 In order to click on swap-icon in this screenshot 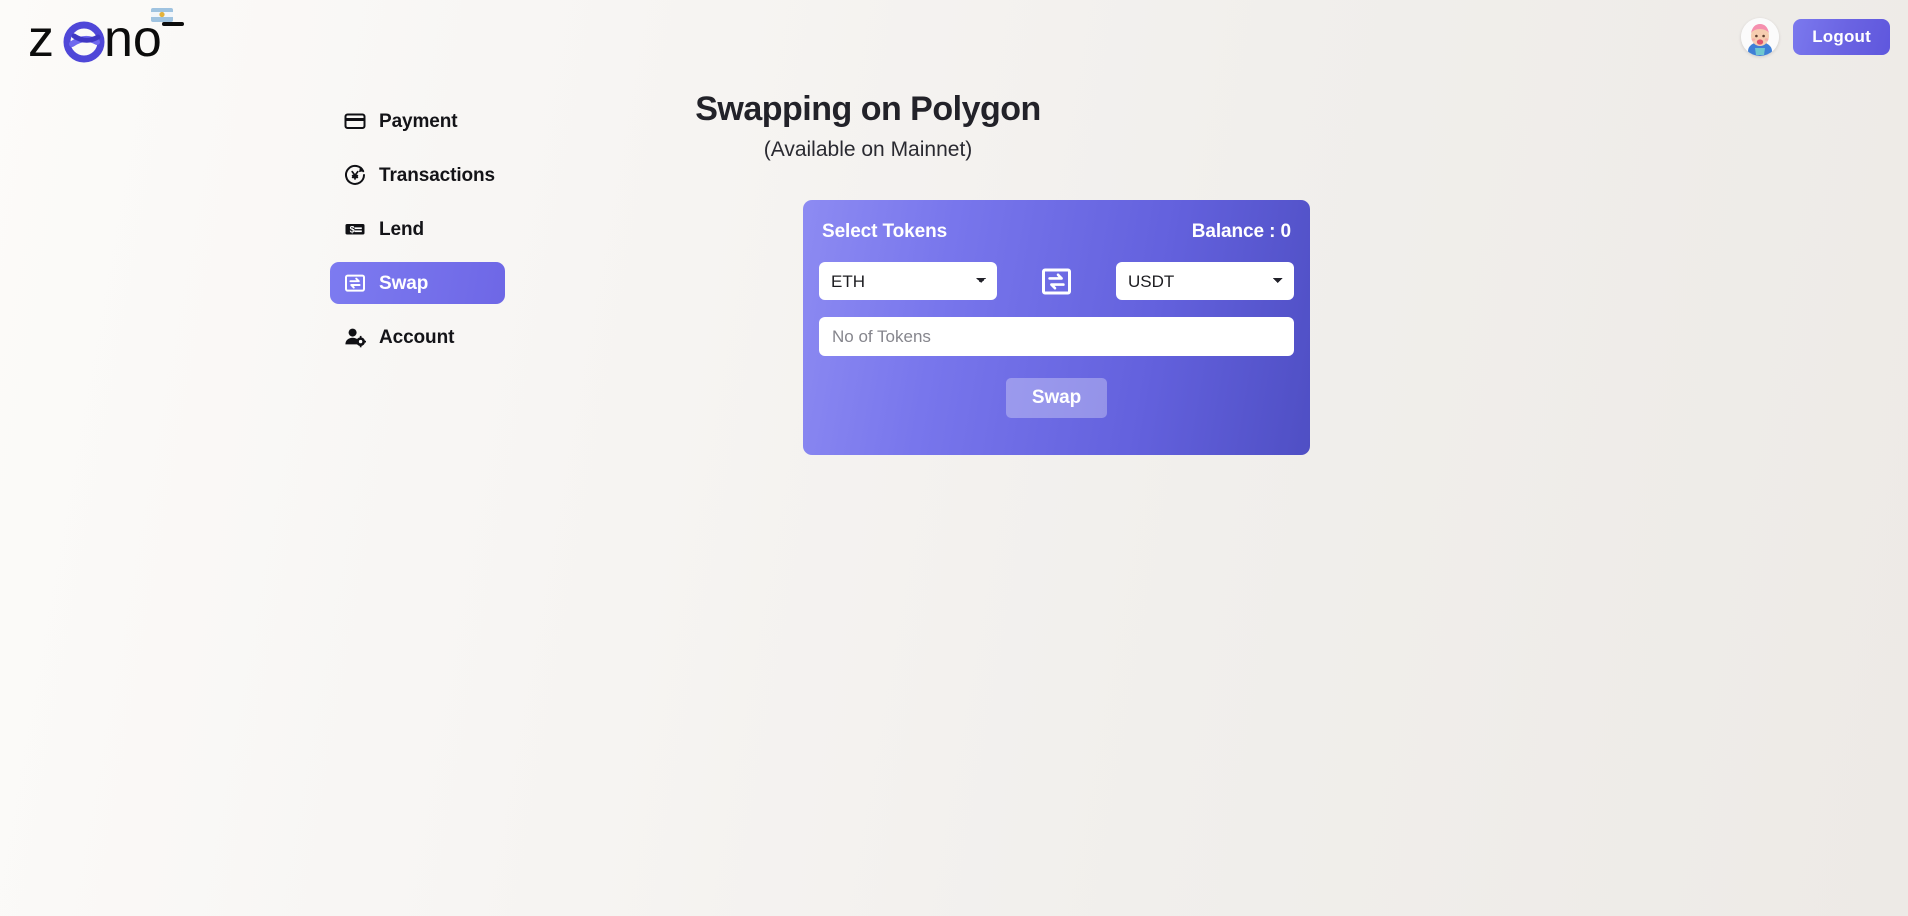, I will do `click(355, 283)`.